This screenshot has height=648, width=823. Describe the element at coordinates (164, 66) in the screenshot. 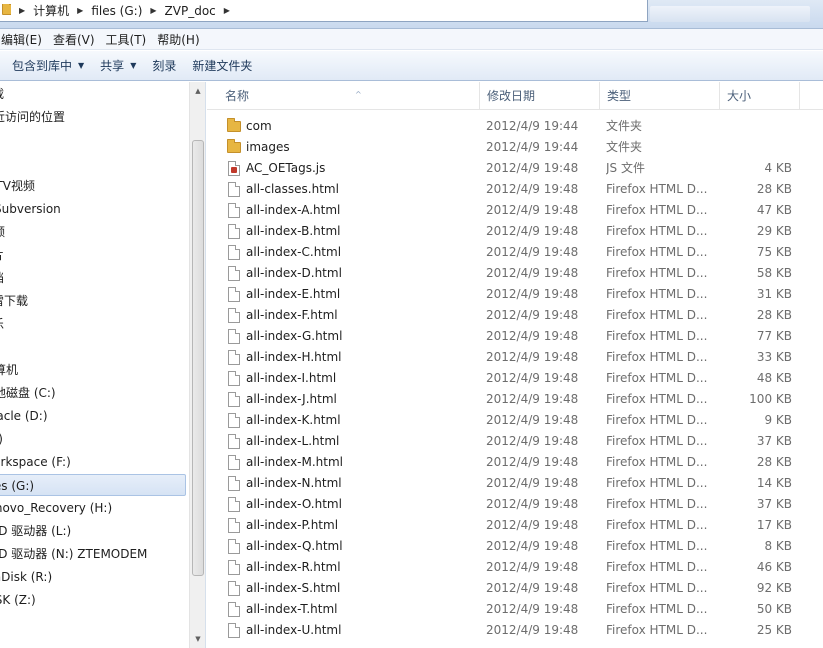

I see `burn-button: 刻录` at that location.